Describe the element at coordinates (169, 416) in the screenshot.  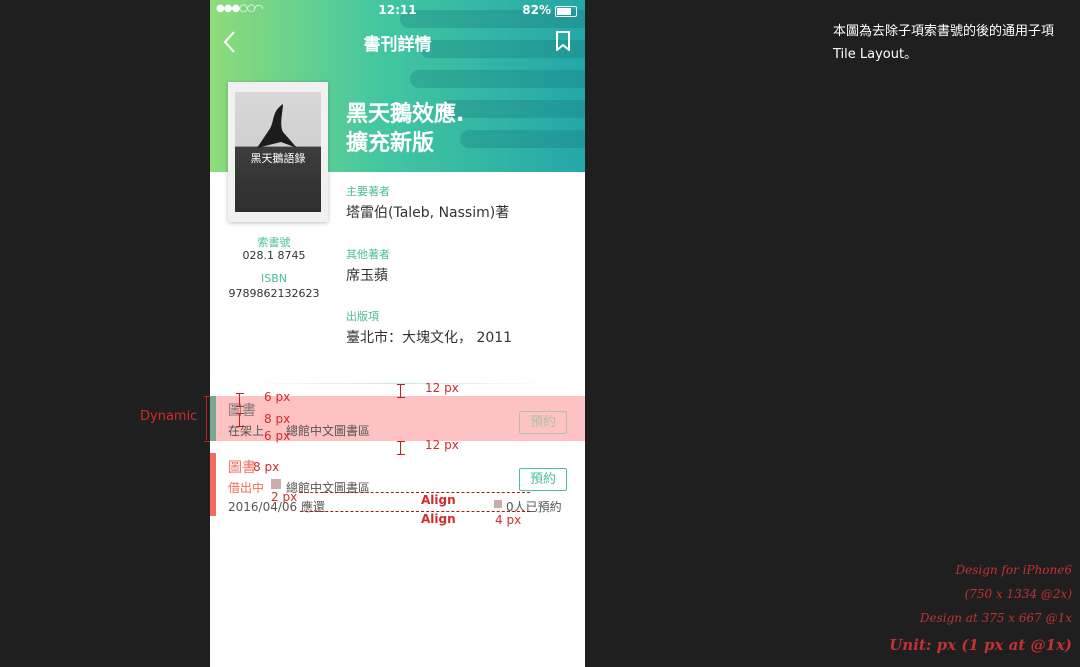
I see `dynamic-annotation: Dynamic` at that location.